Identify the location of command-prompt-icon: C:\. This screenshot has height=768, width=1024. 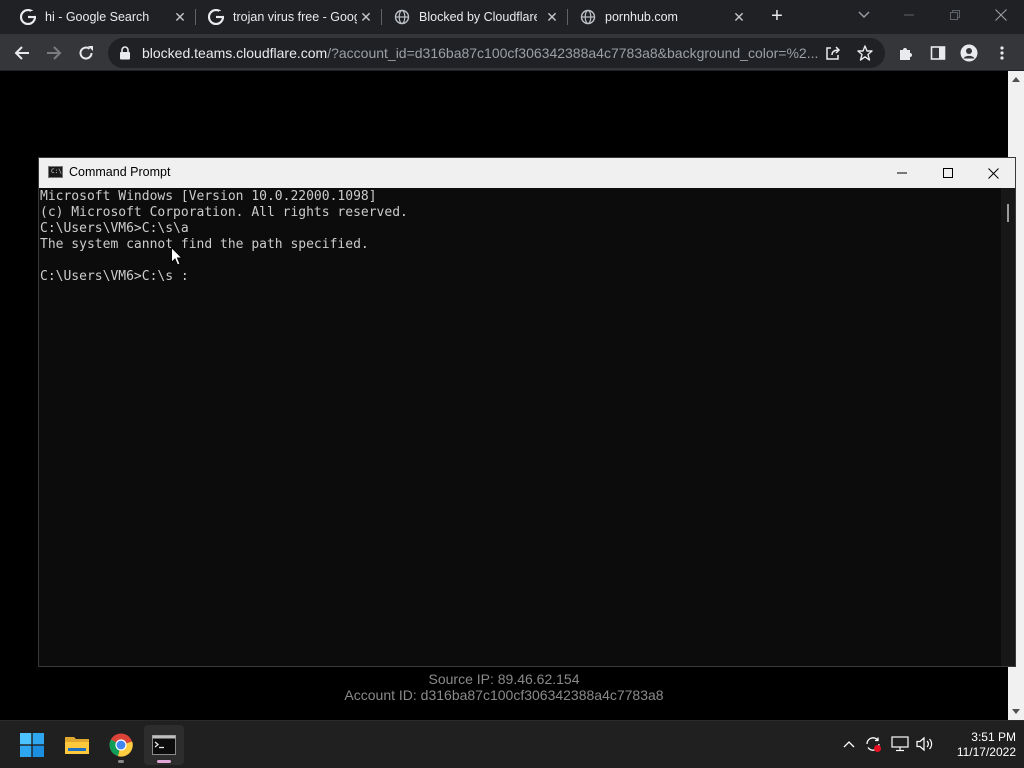
(55, 172).